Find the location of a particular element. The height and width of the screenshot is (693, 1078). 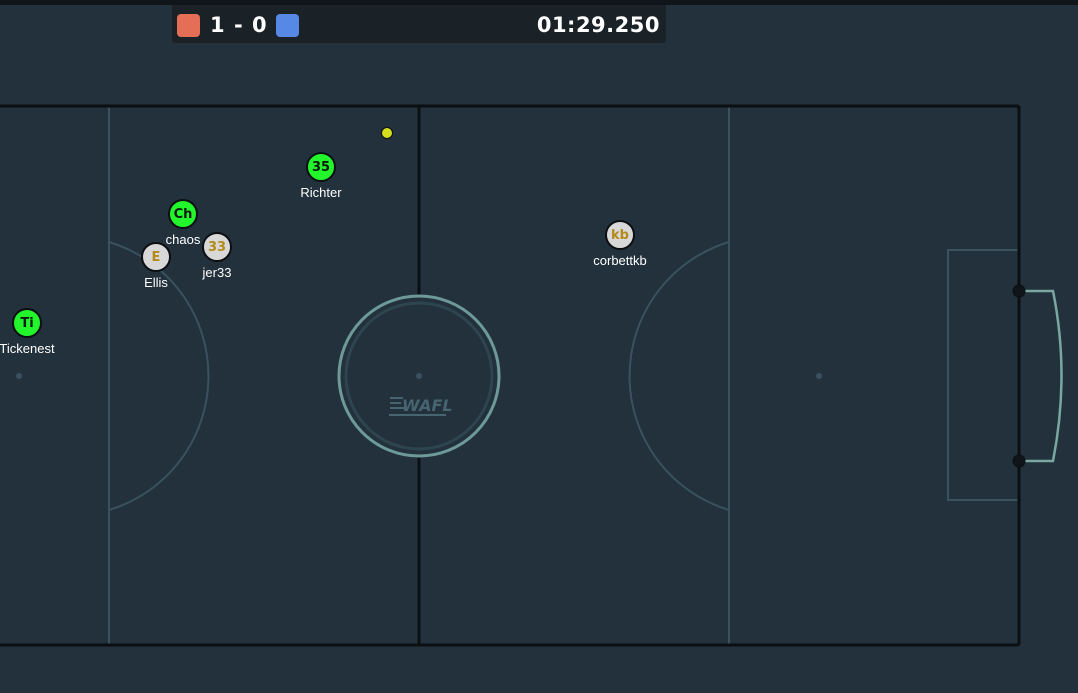

player-name: corbettkb is located at coordinates (620, 260).